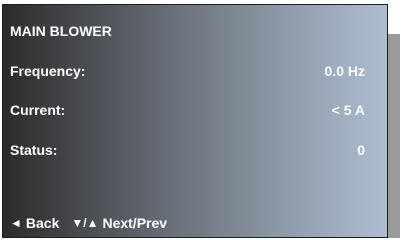 The image size is (400, 245). Describe the element at coordinates (348, 110) in the screenshot. I see `current-value: < 5 A` at that location.